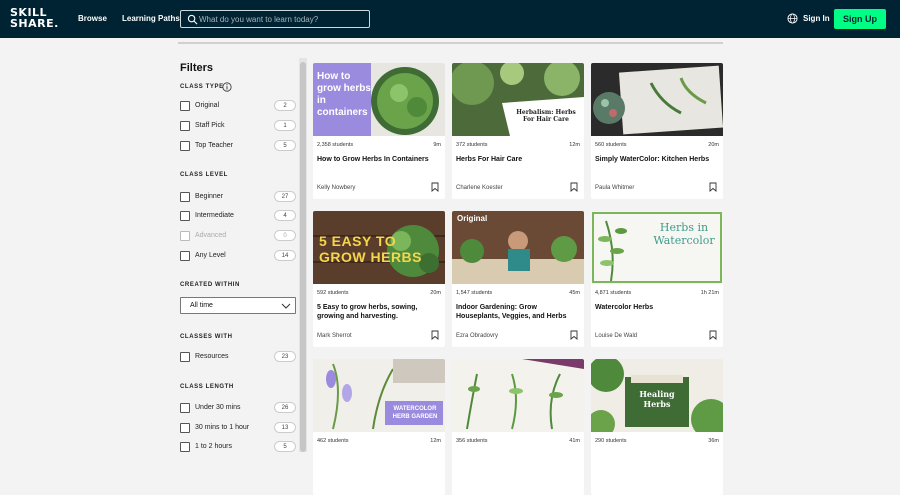 The height and width of the screenshot is (495, 900). What do you see at coordinates (379, 99) in the screenshot?
I see `class-thumbnail: How to grow herbs in containers` at bounding box center [379, 99].